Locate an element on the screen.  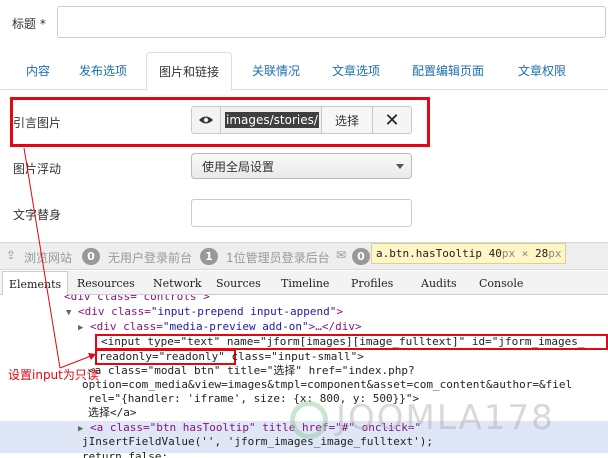
intro-image-field: images/stories/ is located at coordinates (271, 120).